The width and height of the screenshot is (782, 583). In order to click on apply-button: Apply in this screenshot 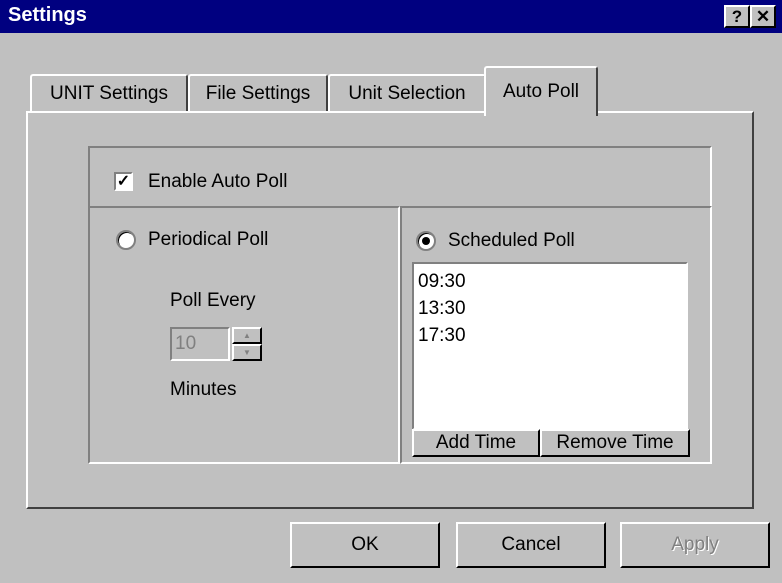, I will do `click(695, 545)`.